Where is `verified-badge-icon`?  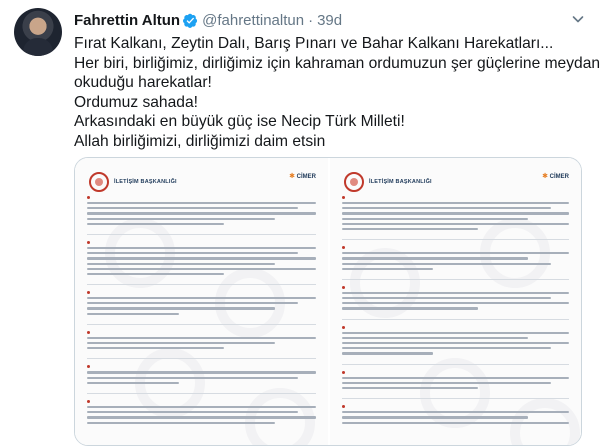
verified-badge-icon is located at coordinates (190, 20).